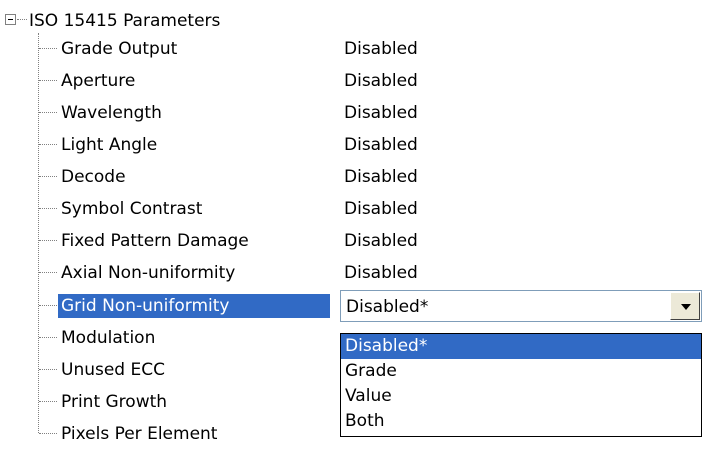  I want to click on tree-row-grade-output: Grade Output Disabled, so click(351, 49).